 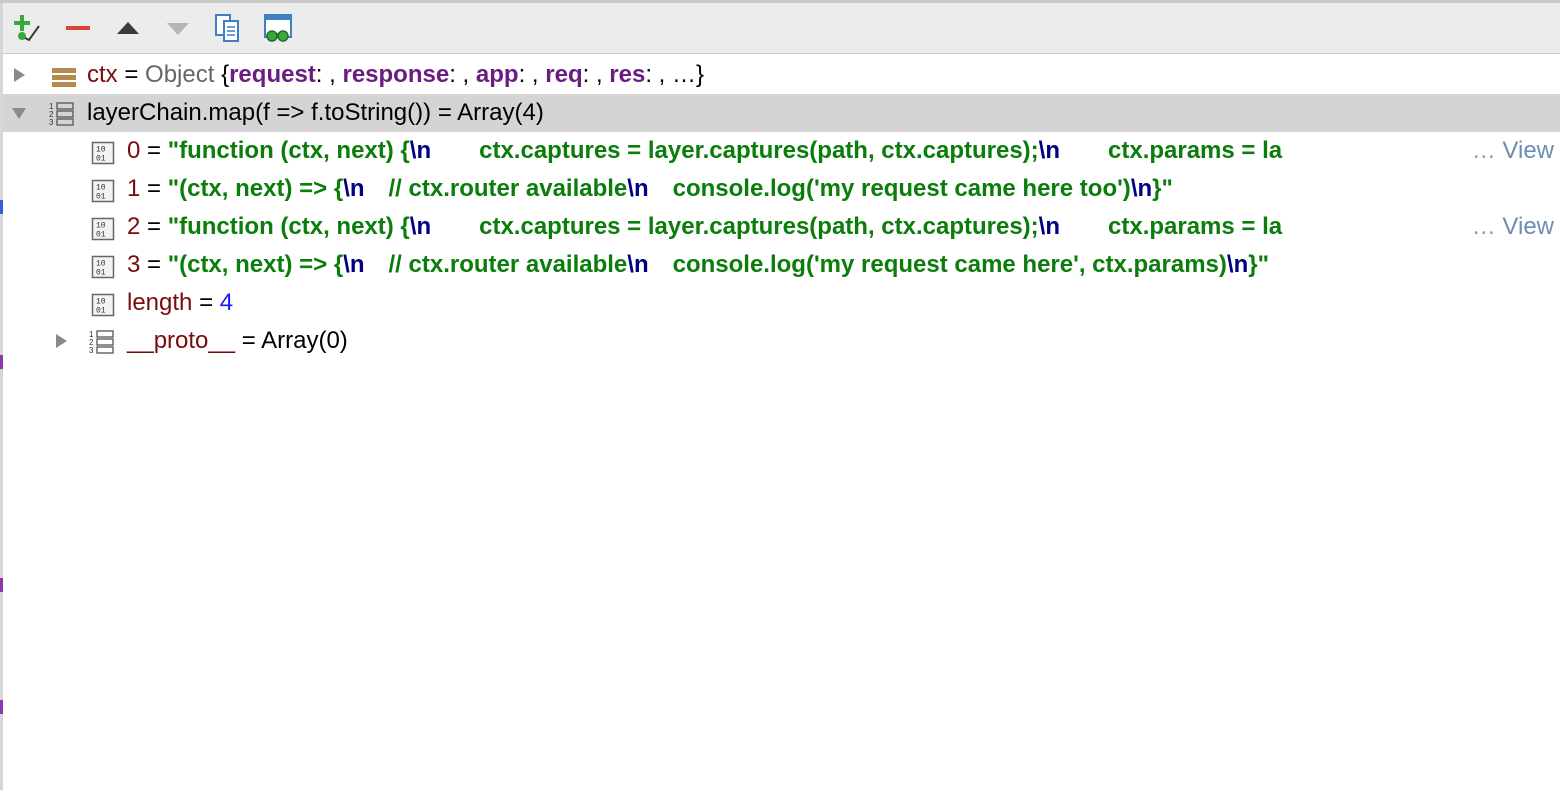 What do you see at coordinates (226, 302) in the screenshot?
I see `number-value: 4` at bounding box center [226, 302].